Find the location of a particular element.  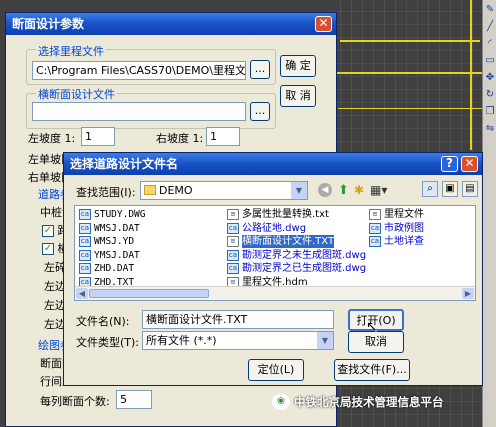

horizontal-scrollbar: ◀ ▶ is located at coordinates (275, 293).